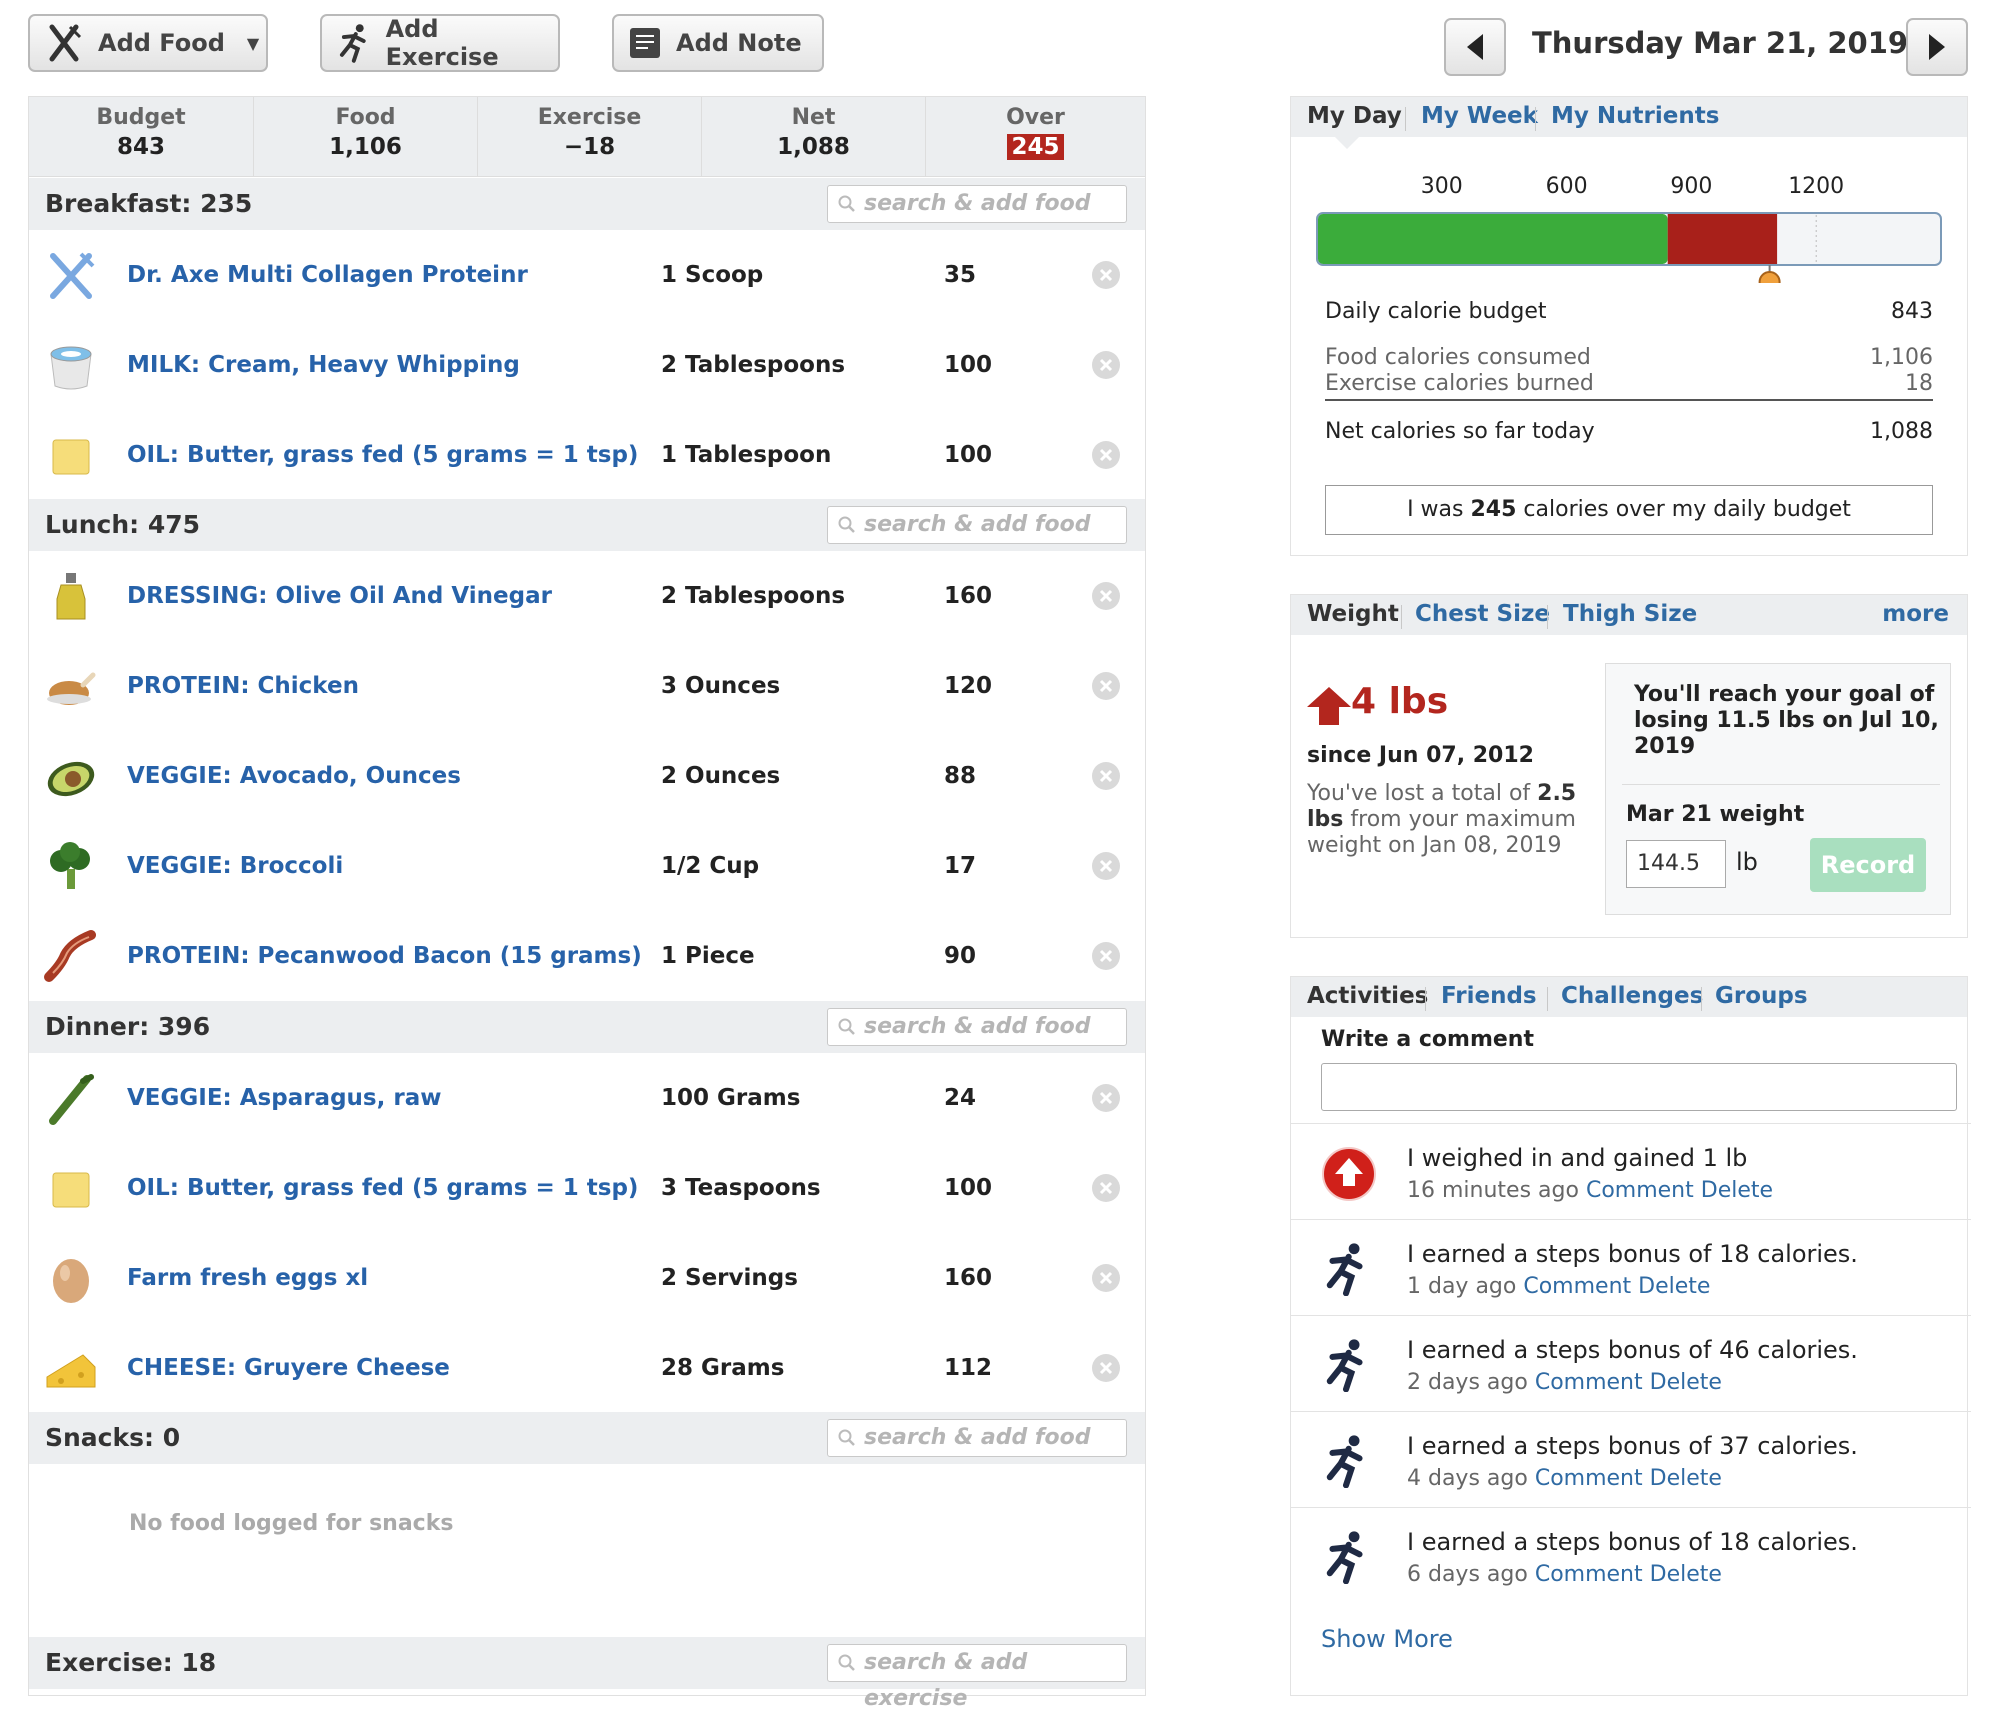  Describe the element at coordinates (294, 776) in the screenshot. I see `food-name-link: VEGGIE: Avocado, Ounces` at that location.